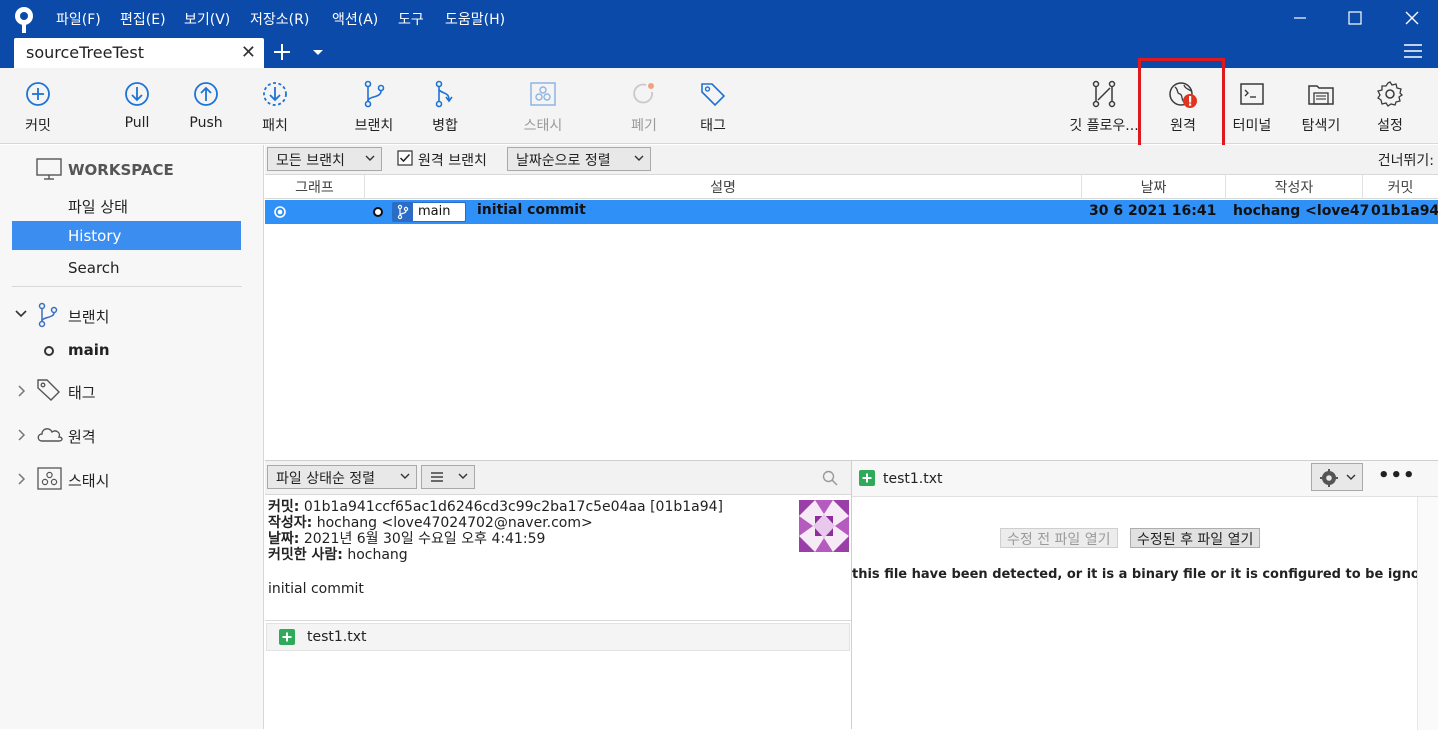  I want to click on tag-icon, so click(49, 392).